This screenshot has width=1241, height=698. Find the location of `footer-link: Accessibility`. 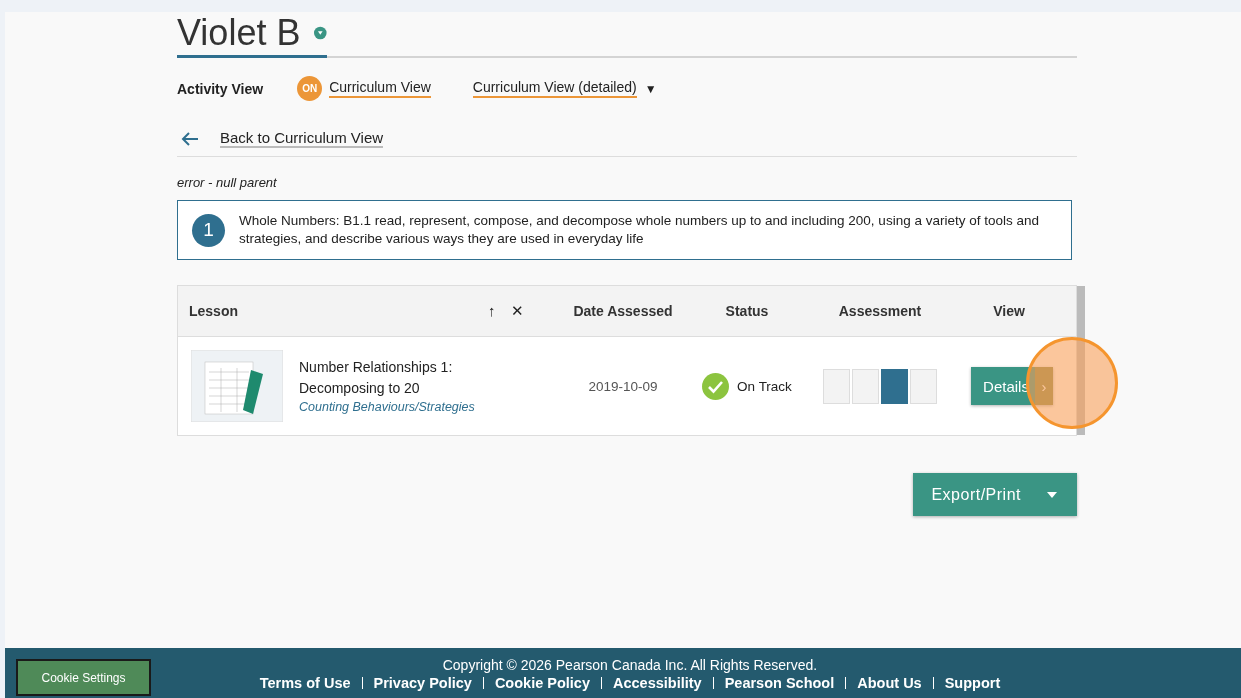

footer-link: Accessibility is located at coordinates (657, 683).